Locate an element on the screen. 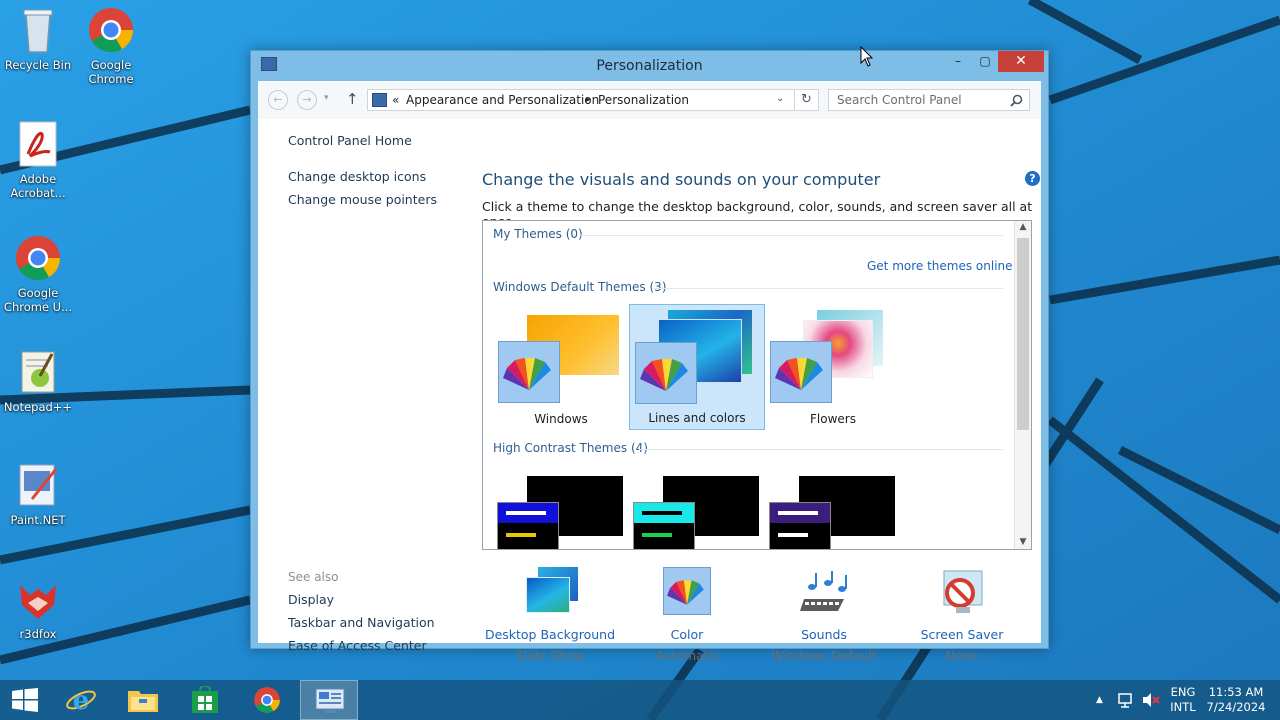 The image size is (1280, 720). network-icon is located at coordinates (1126, 700).